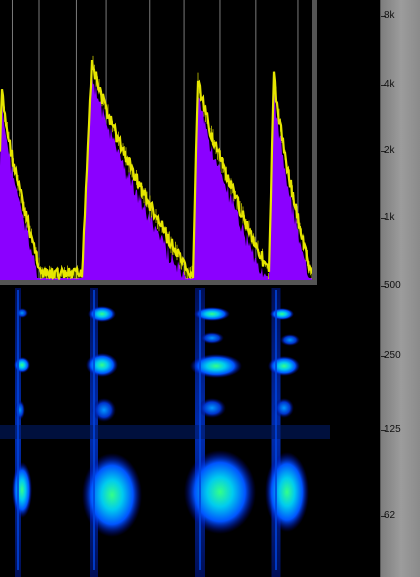  I want to click on overlay-bottom-border, so click(158, 282).